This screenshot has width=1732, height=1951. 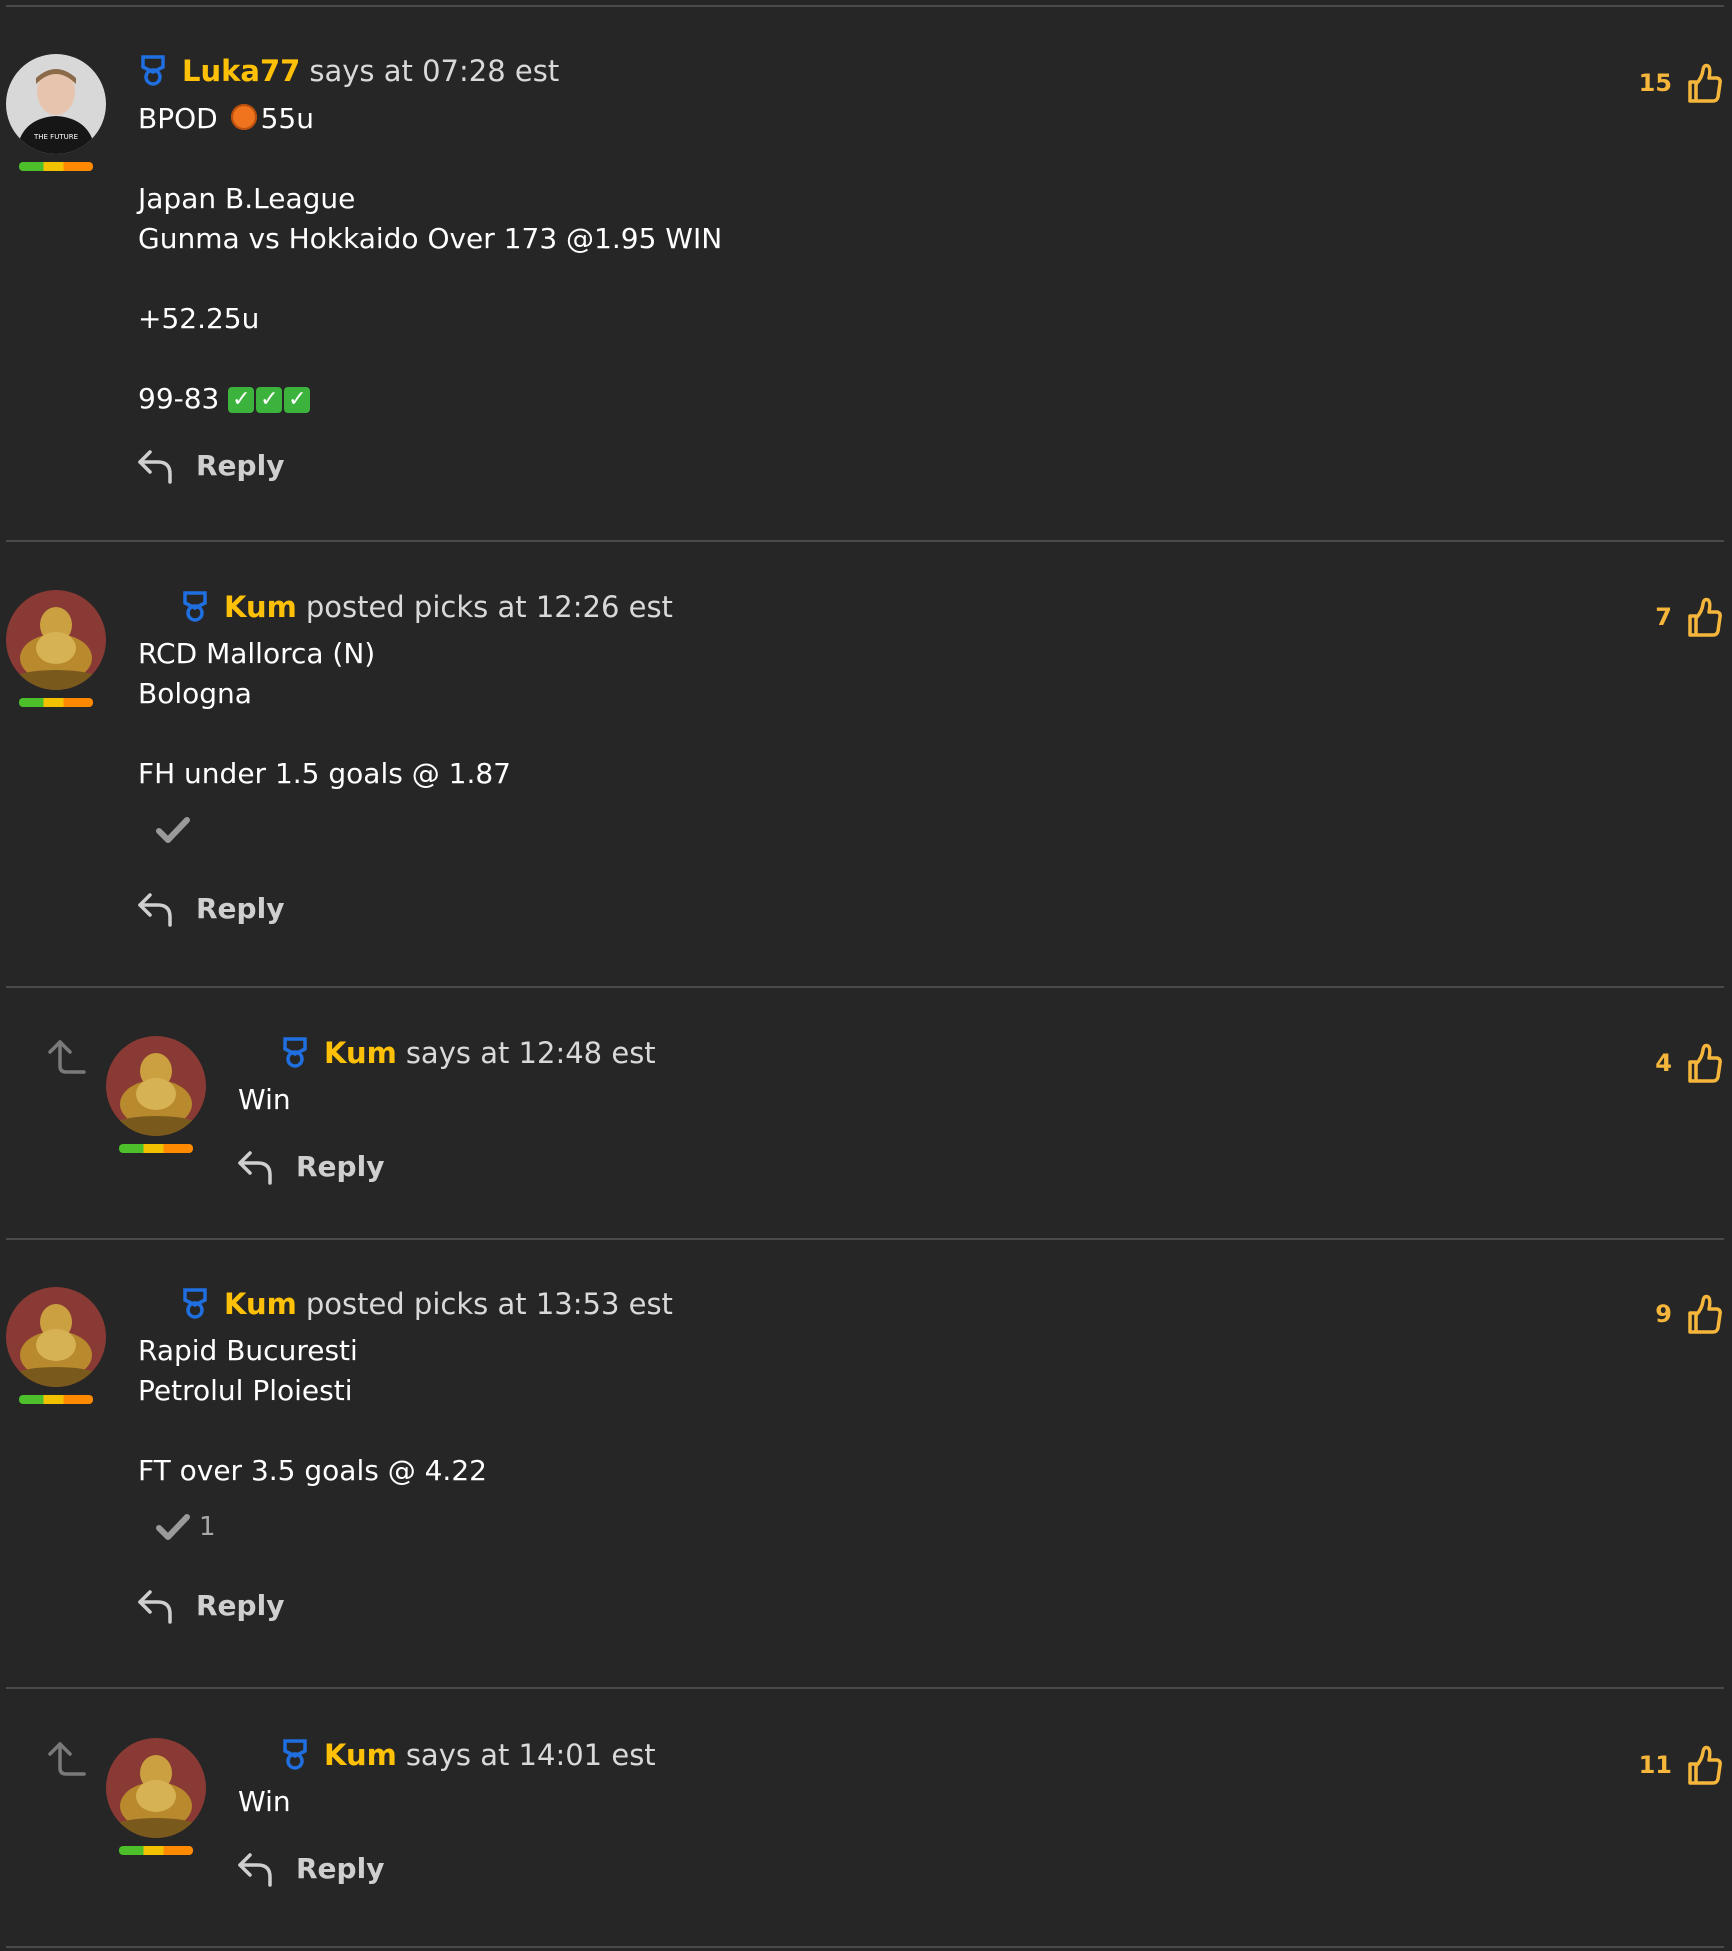 What do you see at coordinates (287, 118) in the screenshot?
I see `body-text-units: 55u` at bounding box center [287, 118].